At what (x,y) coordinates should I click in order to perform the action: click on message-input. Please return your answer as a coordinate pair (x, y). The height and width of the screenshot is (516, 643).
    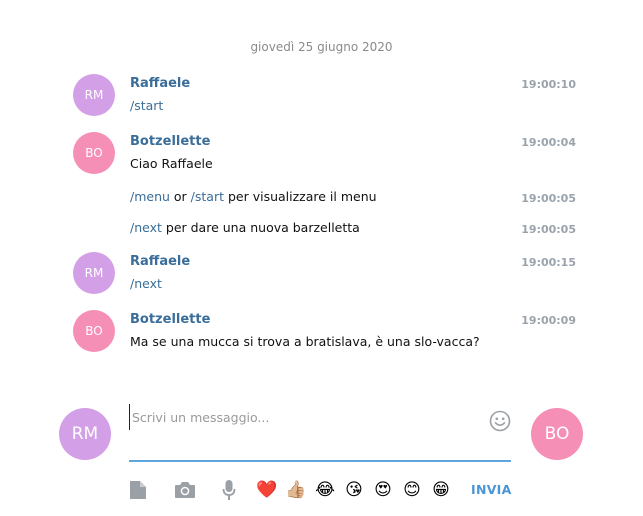
    Looking at the image, I should click on (299, 417).